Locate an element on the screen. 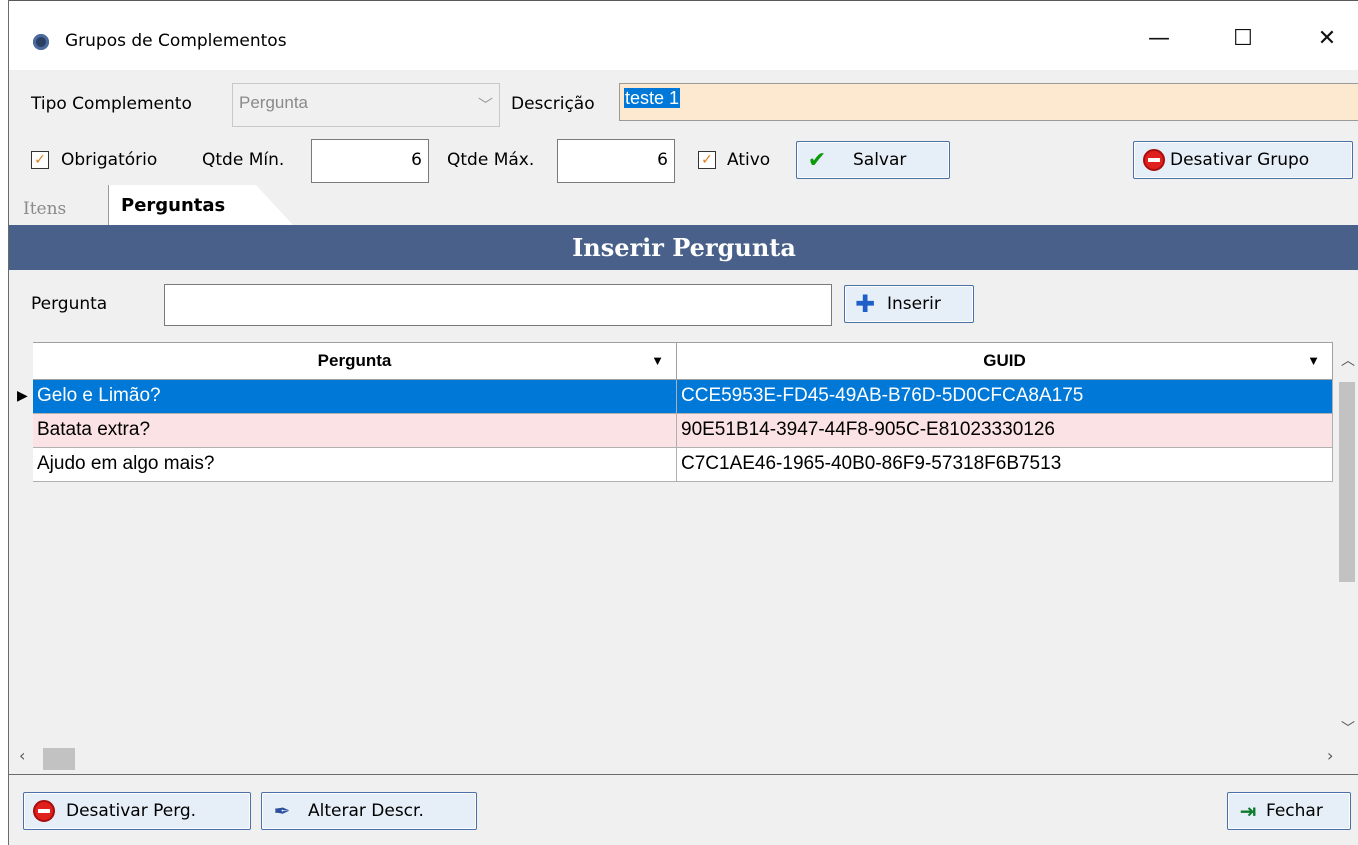  checkmark-icon: ✔ is located at coordinates (817, 160).